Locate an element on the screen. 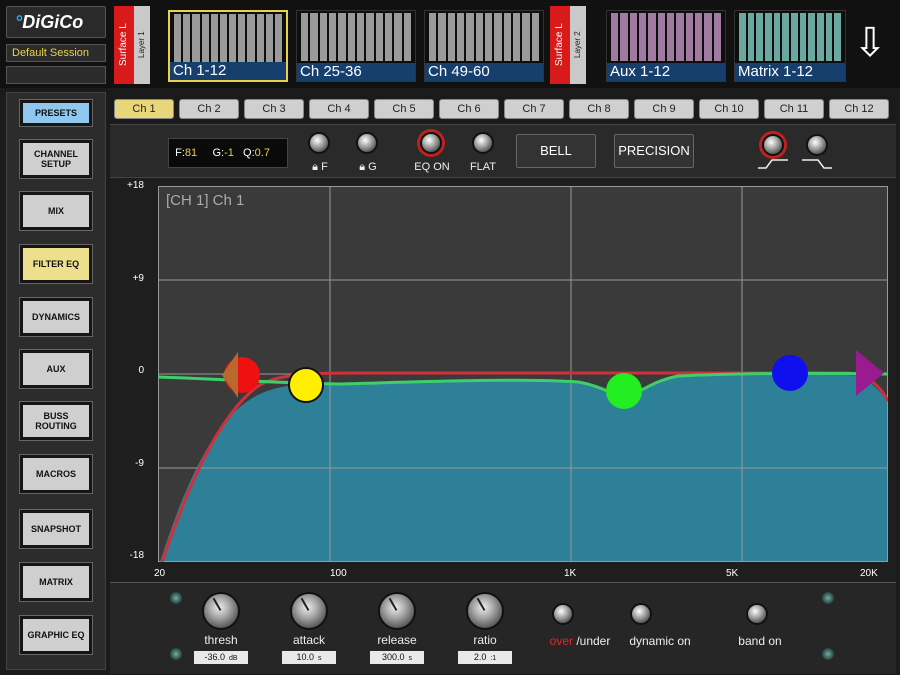  thresh-value-box: -36.0 dB is located at coordinates (221, 657).